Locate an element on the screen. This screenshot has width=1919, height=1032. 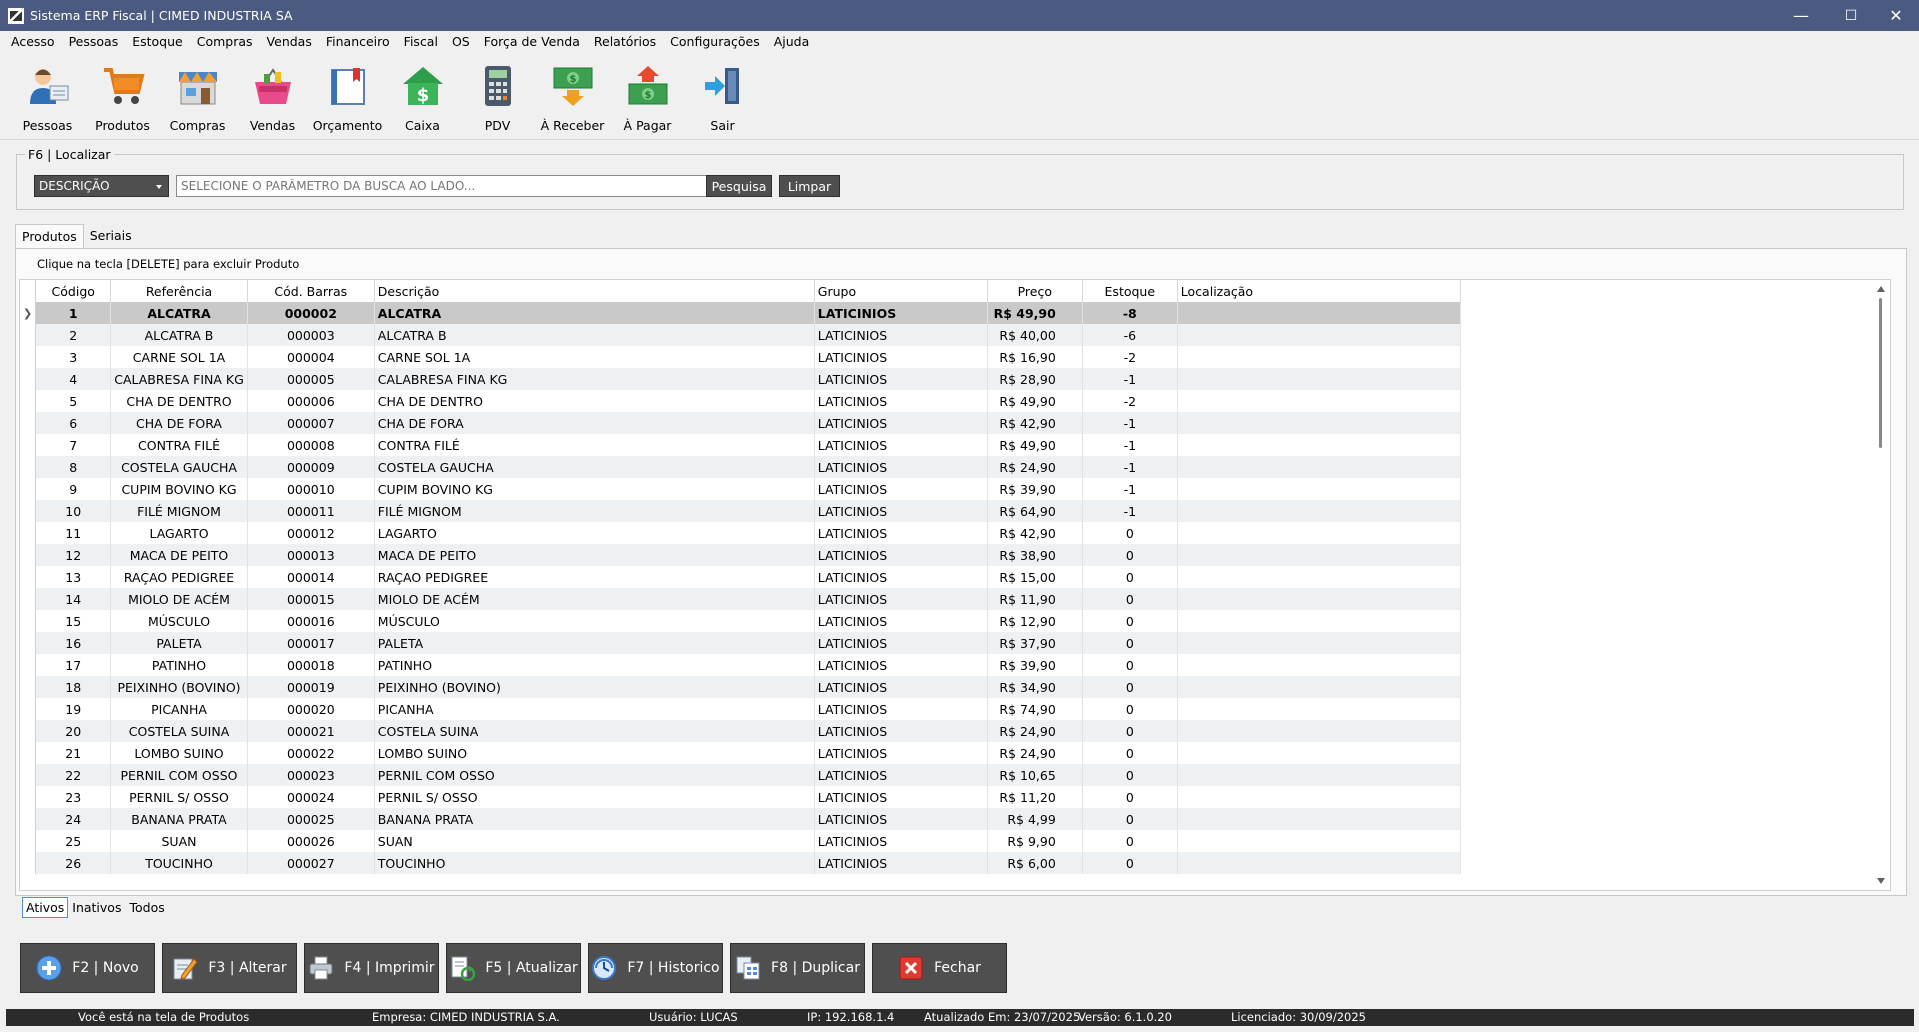
search-input is located at coordinates (446, 186).